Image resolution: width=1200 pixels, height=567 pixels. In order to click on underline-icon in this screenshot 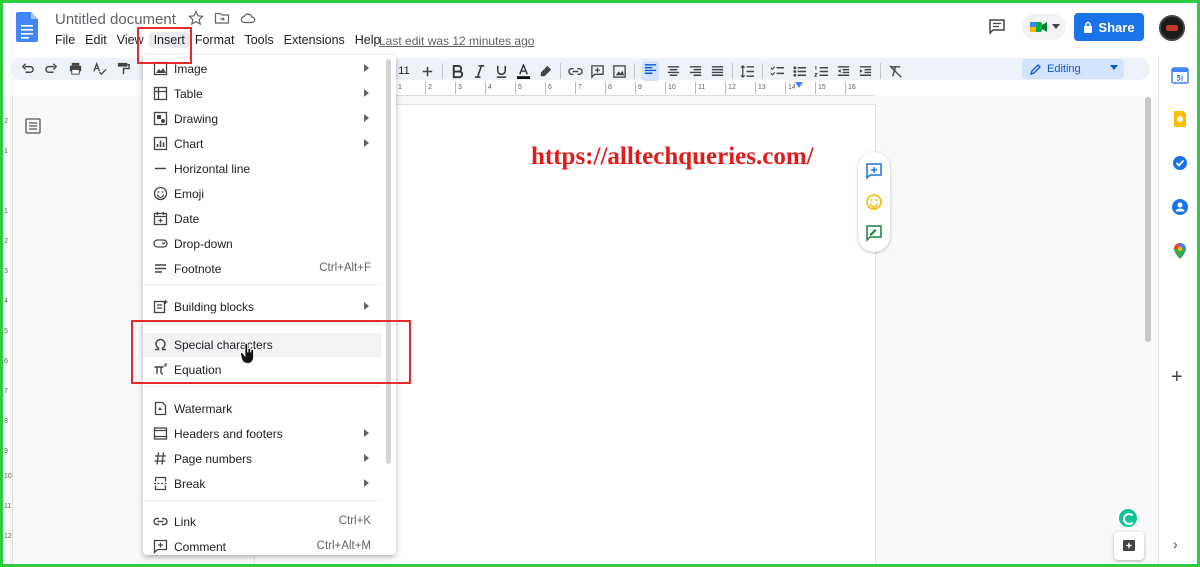, I will do `click(501, 71)`.